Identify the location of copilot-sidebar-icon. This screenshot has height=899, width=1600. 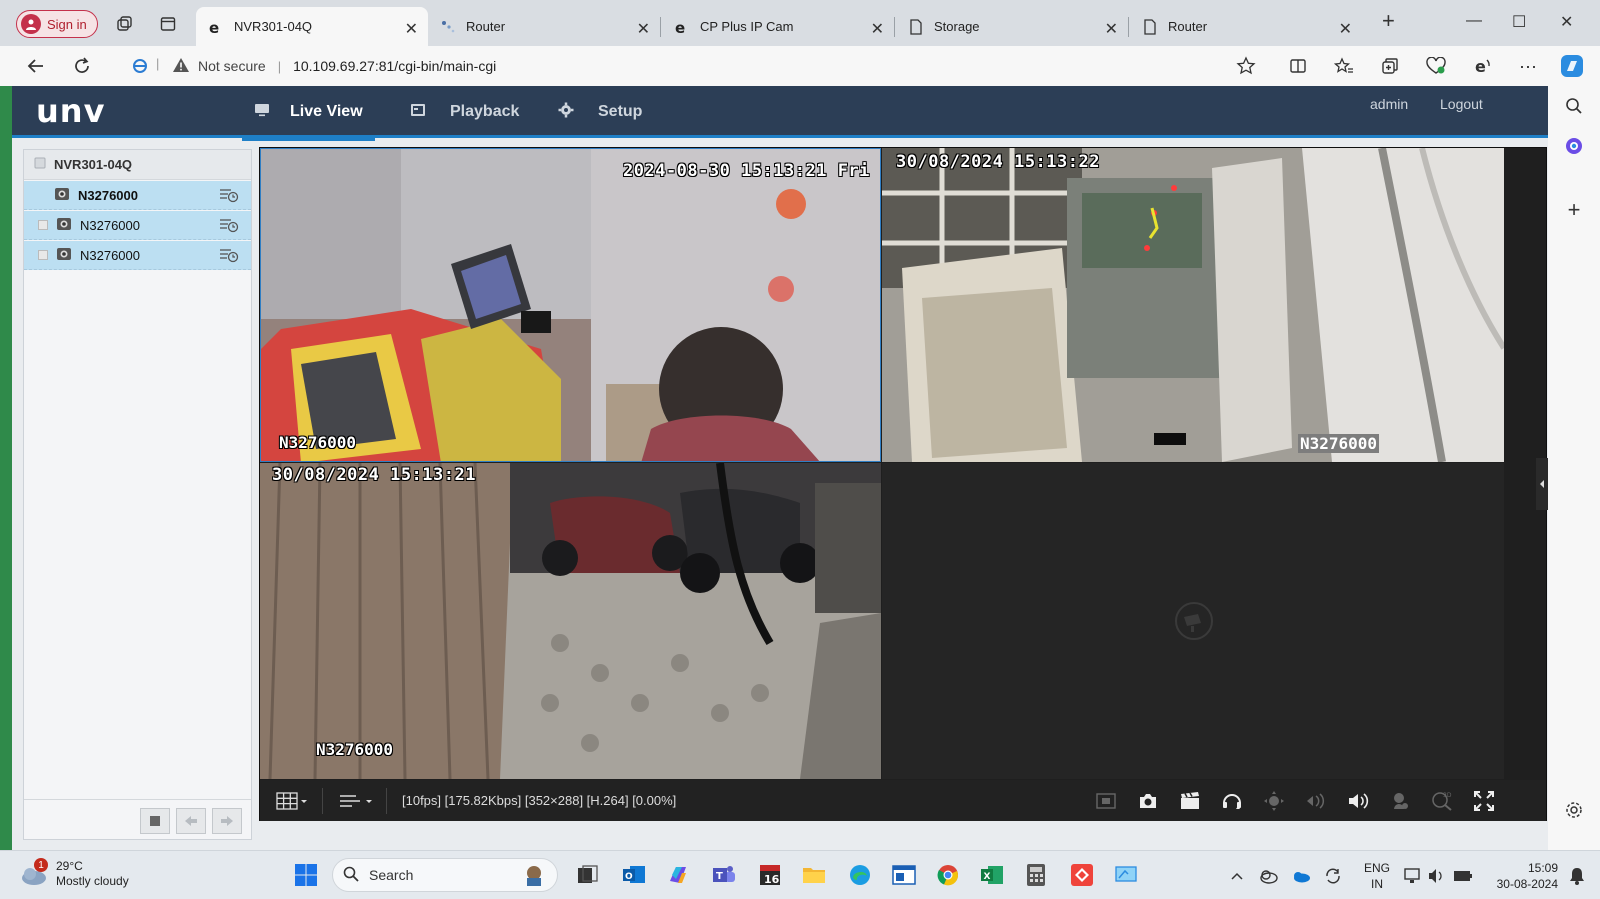
(1574, 146).